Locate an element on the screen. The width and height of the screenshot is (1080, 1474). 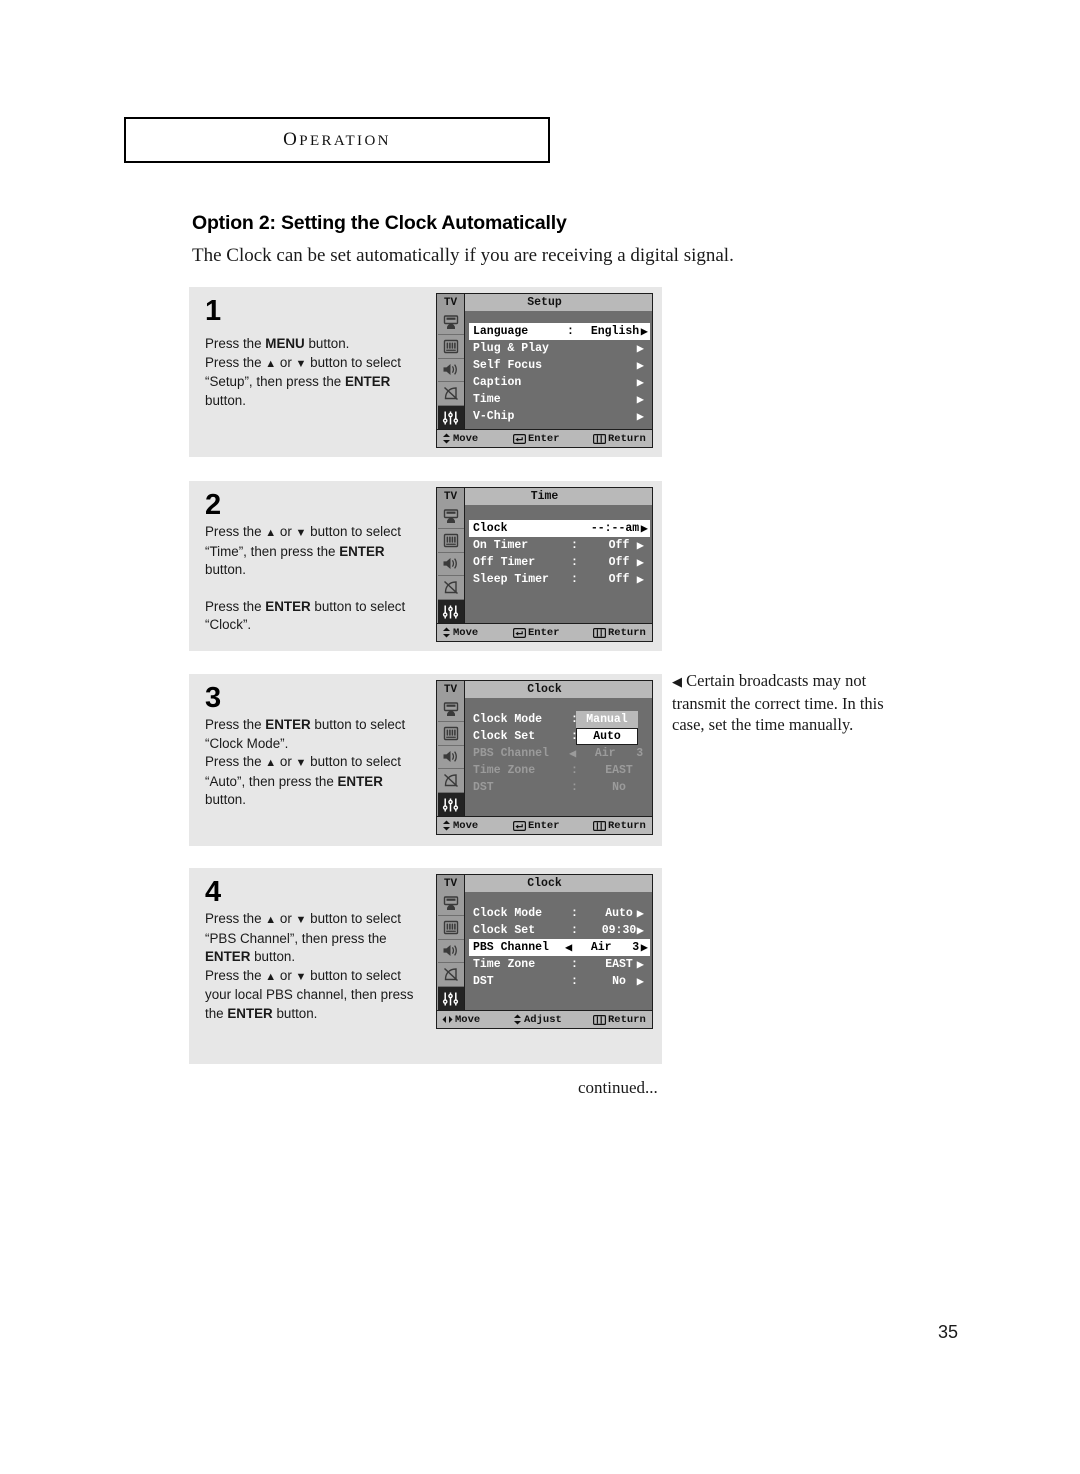
osd-menu-item: PBS Channel ◀ Air 3 ▶ is located at coordinates (559, 947).